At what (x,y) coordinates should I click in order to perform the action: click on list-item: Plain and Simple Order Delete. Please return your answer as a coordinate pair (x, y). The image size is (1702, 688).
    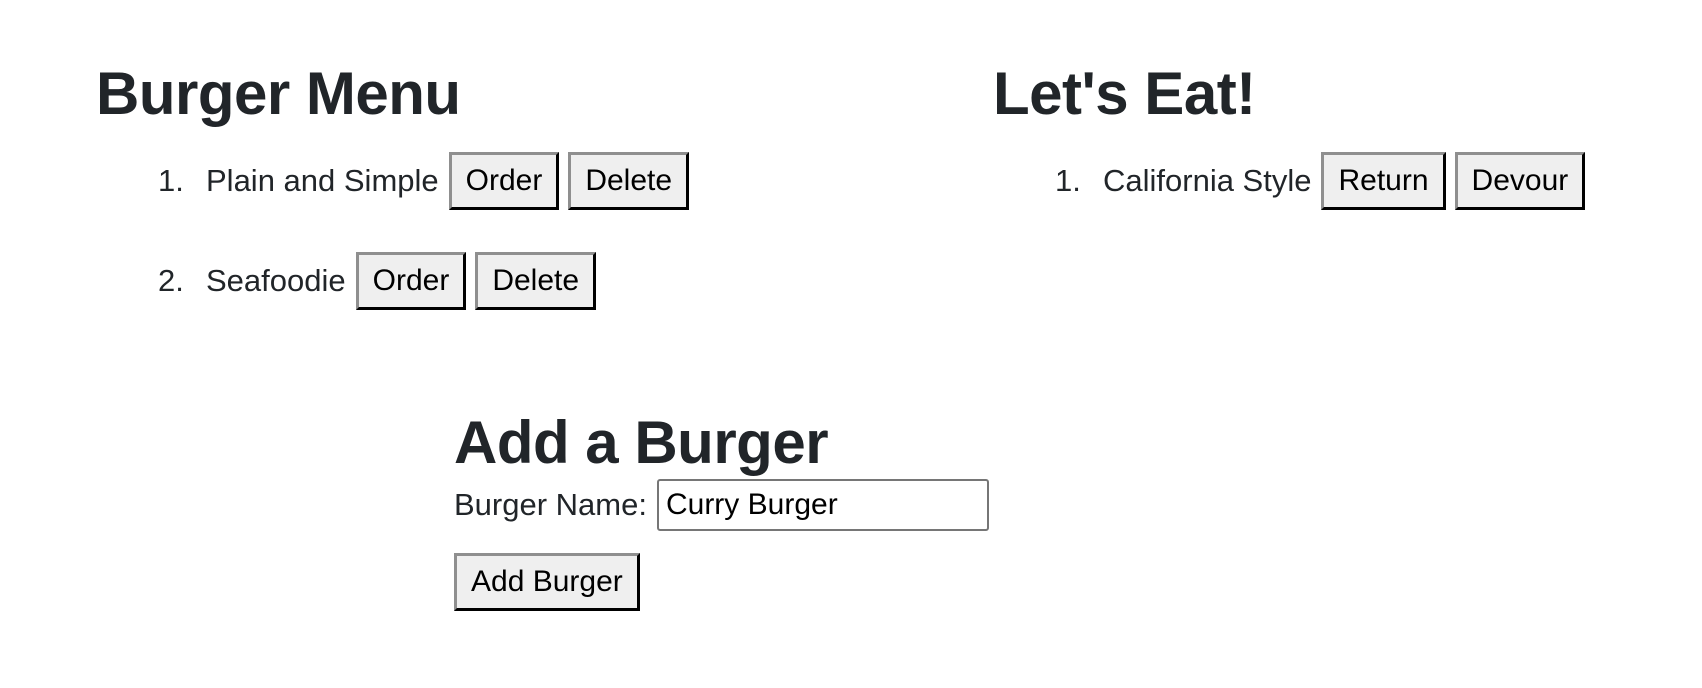
    Looking at the image, I should click on (527, 181).